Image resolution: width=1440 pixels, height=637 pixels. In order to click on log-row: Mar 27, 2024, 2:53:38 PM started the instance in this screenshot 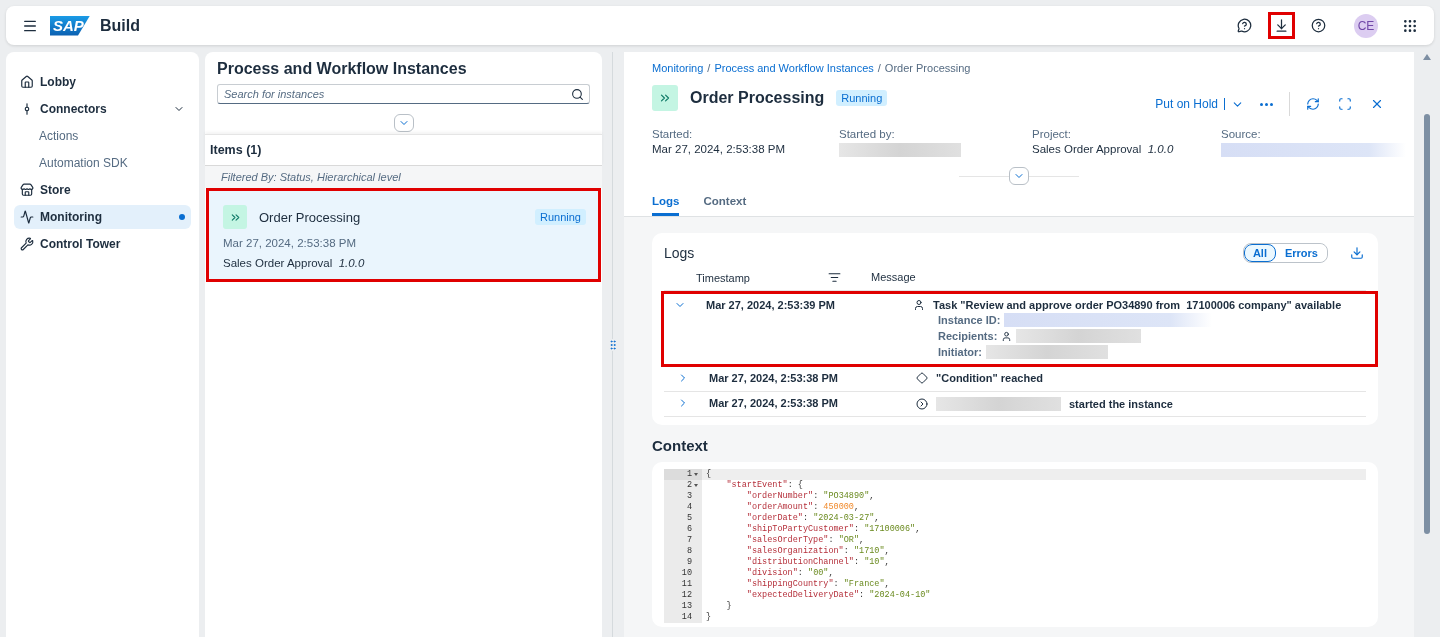, I will do `click(1015, 404)`.